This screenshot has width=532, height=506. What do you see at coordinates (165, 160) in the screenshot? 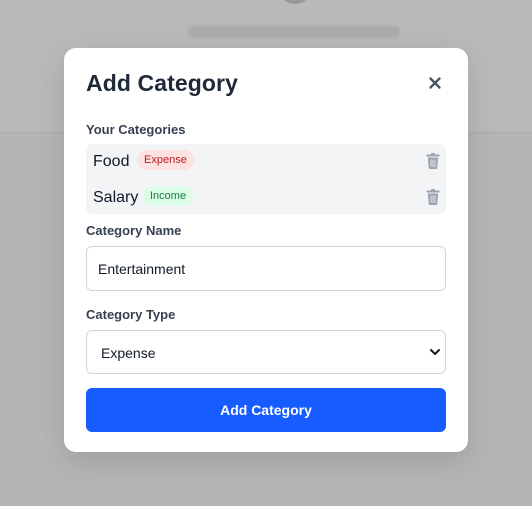
I see `category-type-badge: Expense` at bounding box center [165, 160].